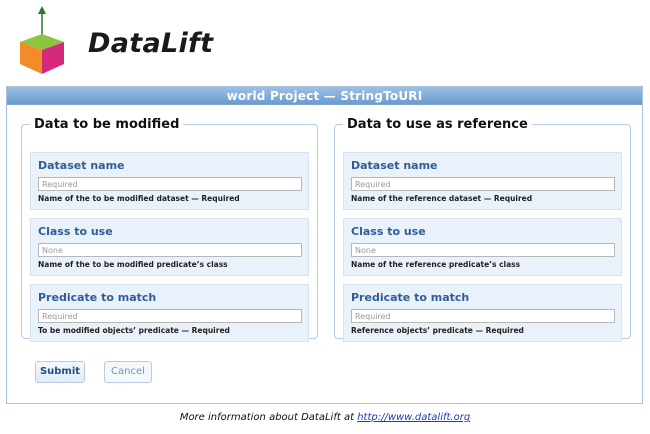  What do you see at coordinates (128, 372) in the screenshot?
I see `cancel-button: Cancel` at bounding box center [128, 372].